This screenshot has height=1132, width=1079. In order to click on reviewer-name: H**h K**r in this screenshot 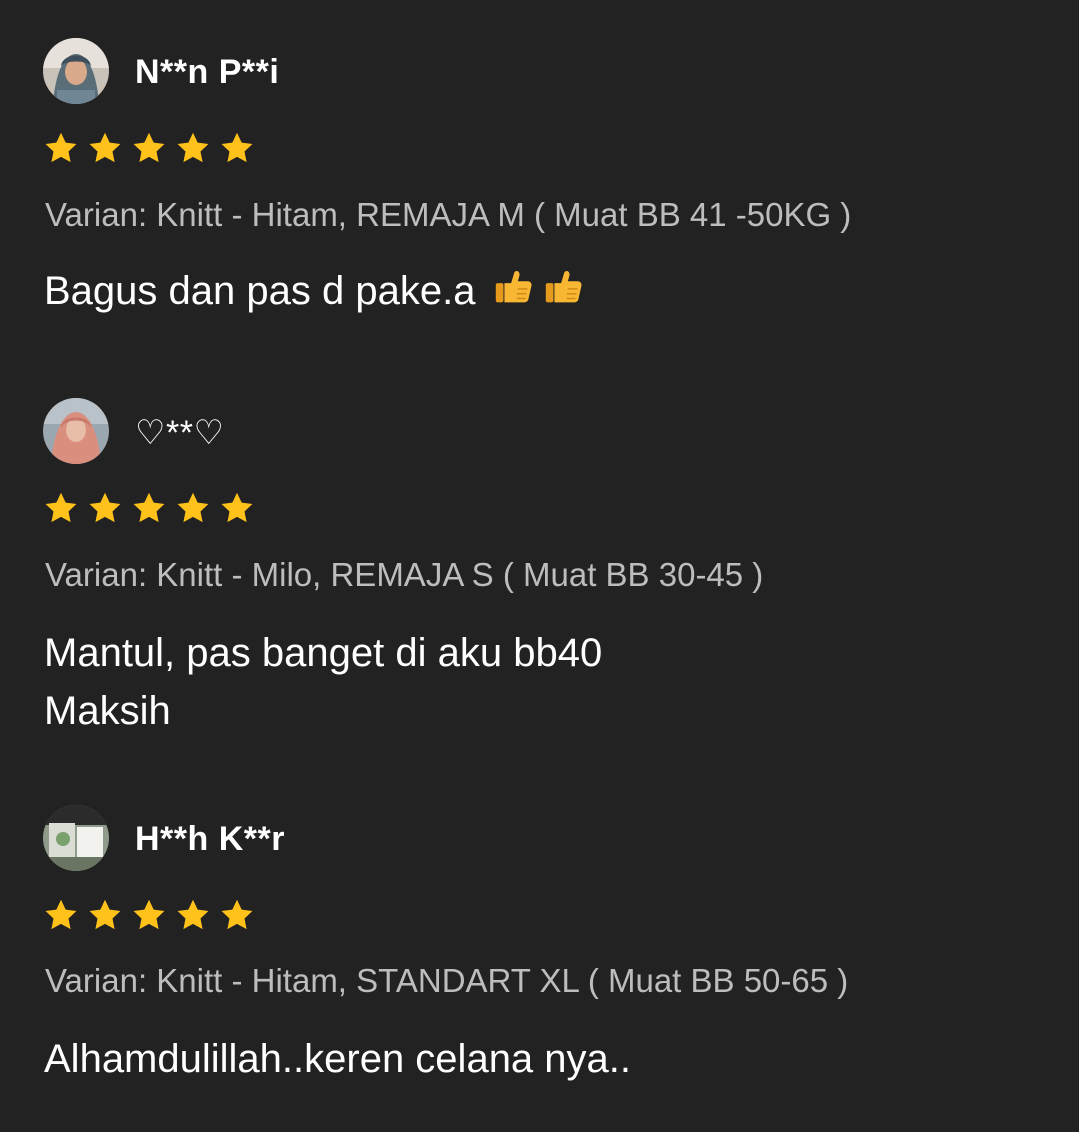, I will do `click(210, 839)`.